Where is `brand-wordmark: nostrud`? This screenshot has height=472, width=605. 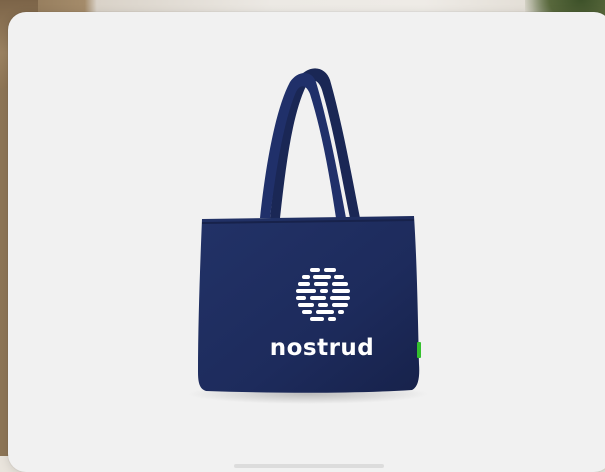
brand-wordmark: nostrud is located at coordinates (322, 348).